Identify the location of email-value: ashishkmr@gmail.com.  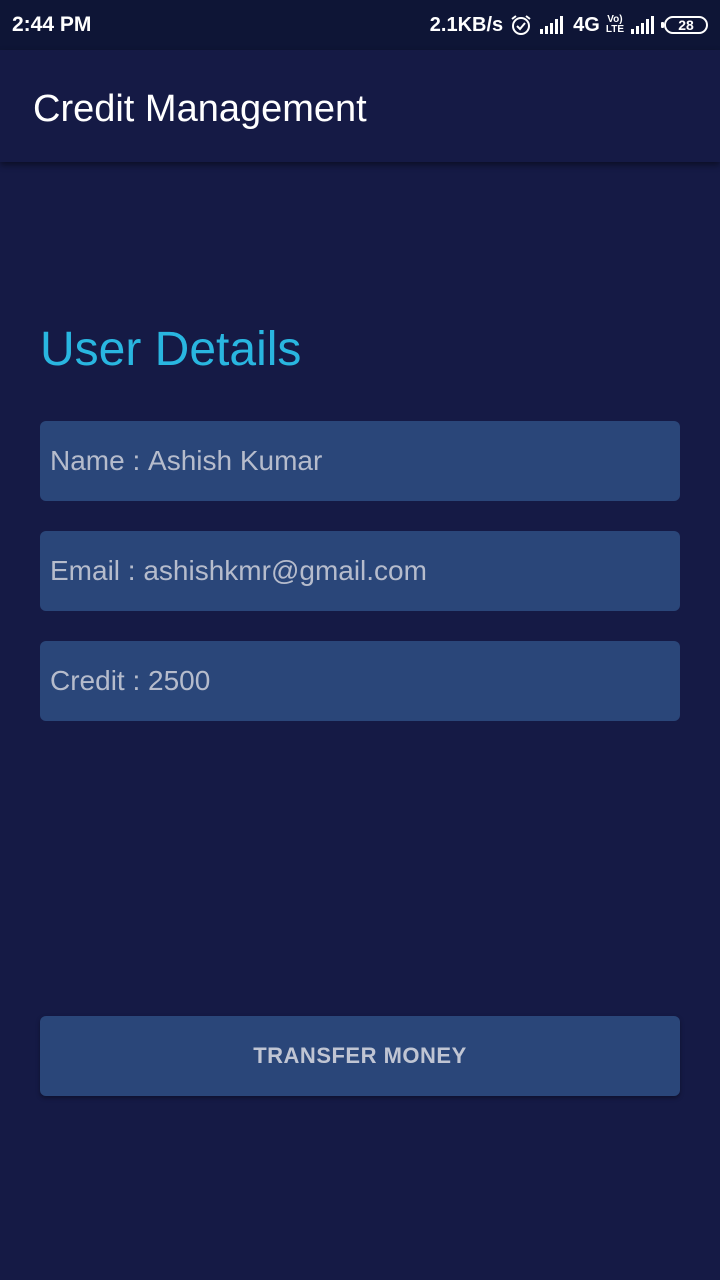
(285, 570).